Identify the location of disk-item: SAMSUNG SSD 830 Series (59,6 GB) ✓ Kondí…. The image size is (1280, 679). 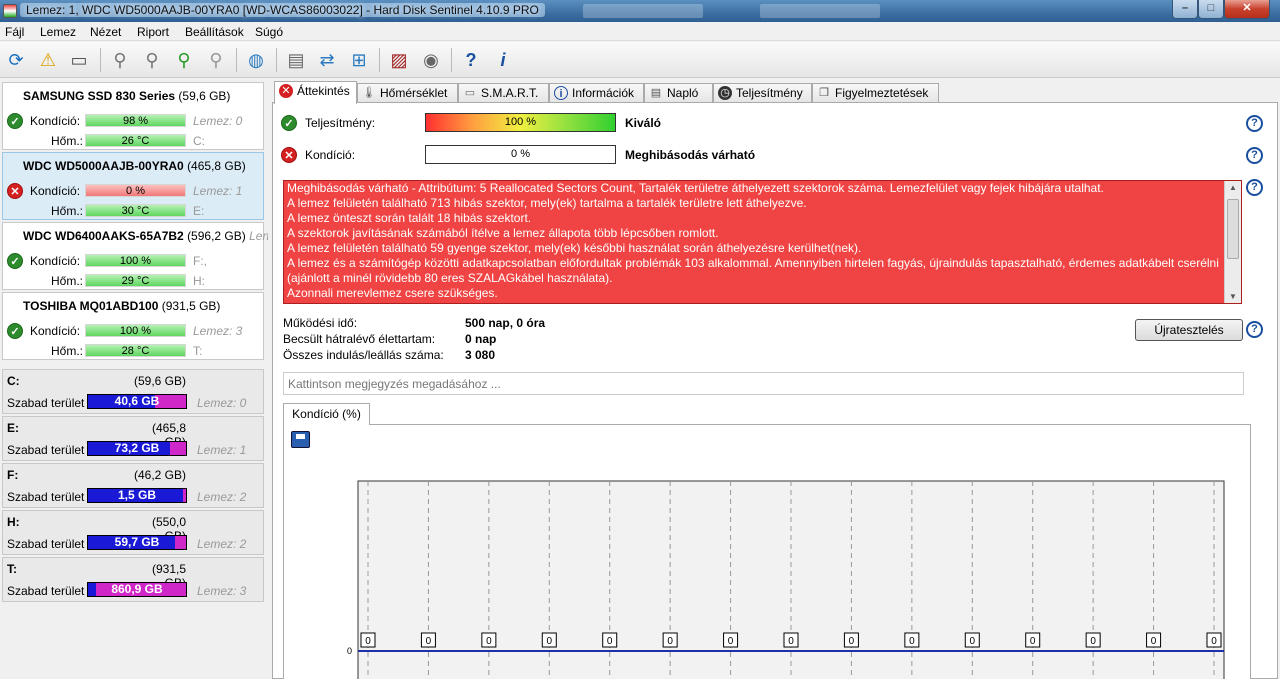
(133, 116).